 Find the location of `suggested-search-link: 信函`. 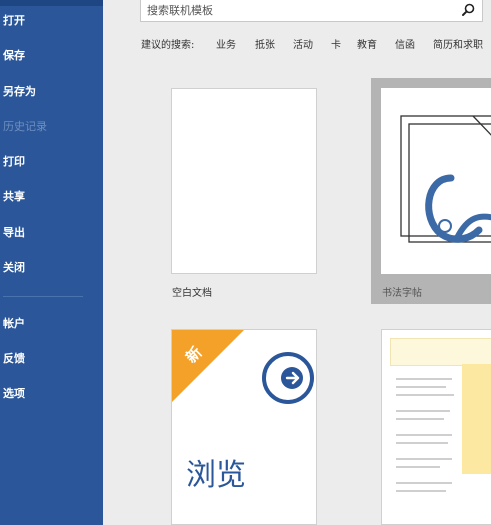

suggested-search-link: 信函 is located at coordinates (405, 43).